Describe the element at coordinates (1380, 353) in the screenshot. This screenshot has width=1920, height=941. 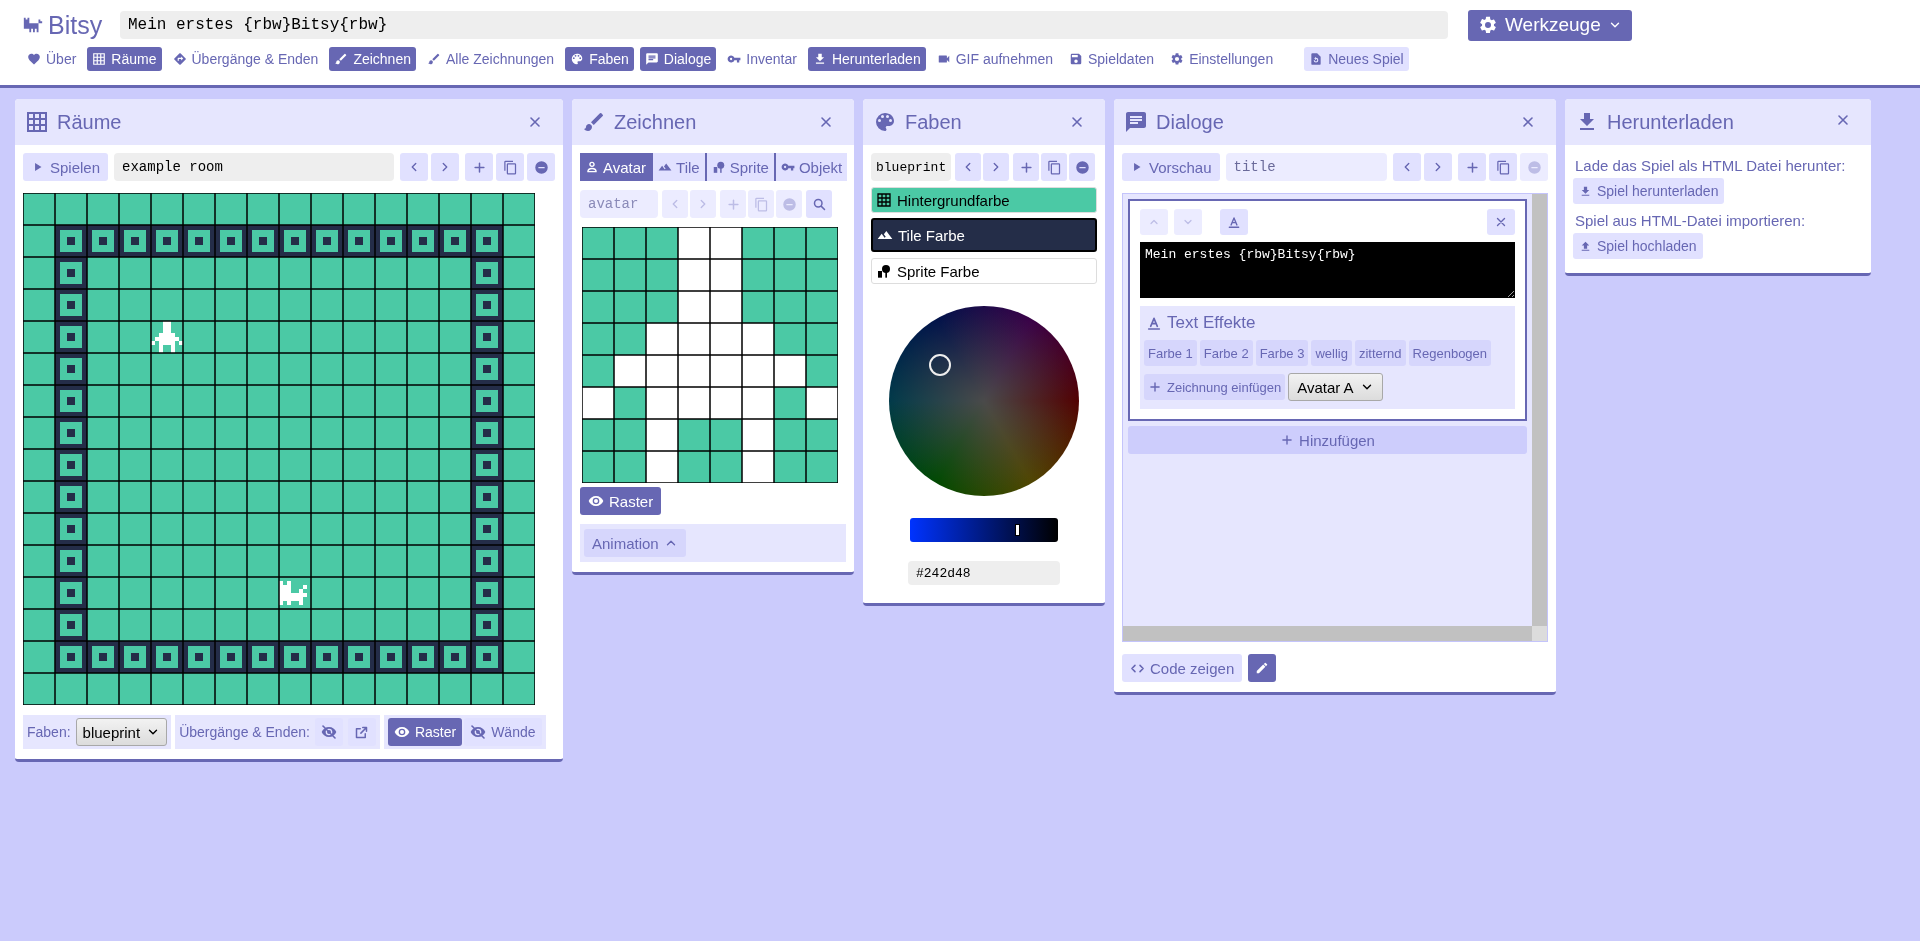
I see `effect-button: zitternd` at that location.